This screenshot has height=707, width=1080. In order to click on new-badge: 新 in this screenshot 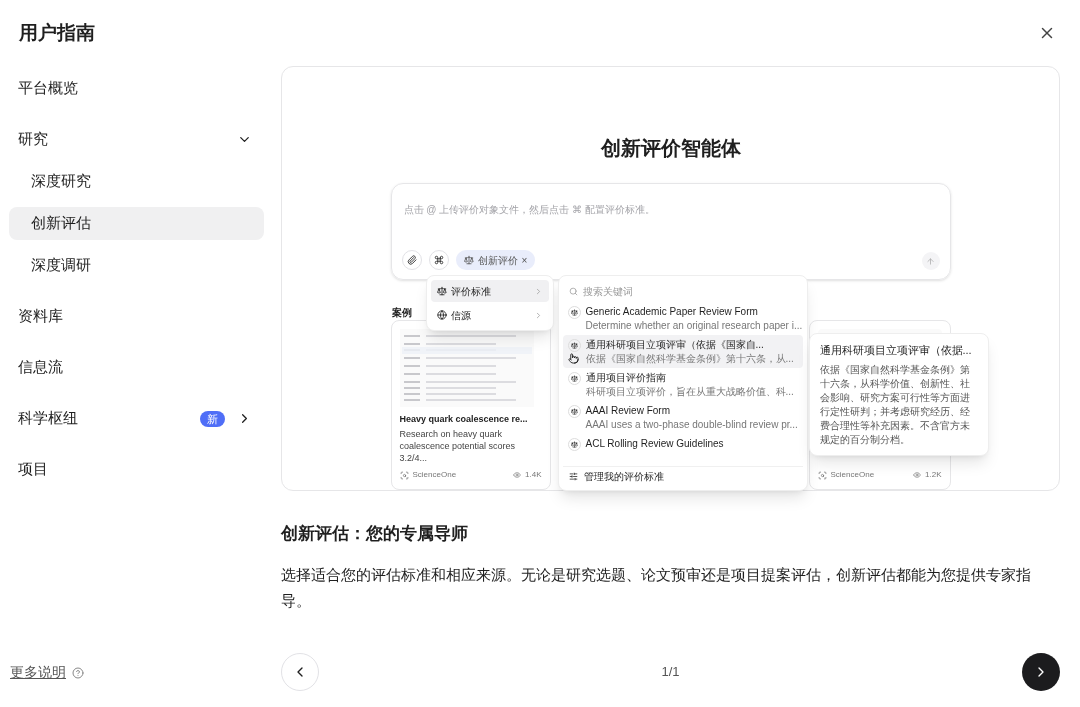, I will do `click(212, 418)`.